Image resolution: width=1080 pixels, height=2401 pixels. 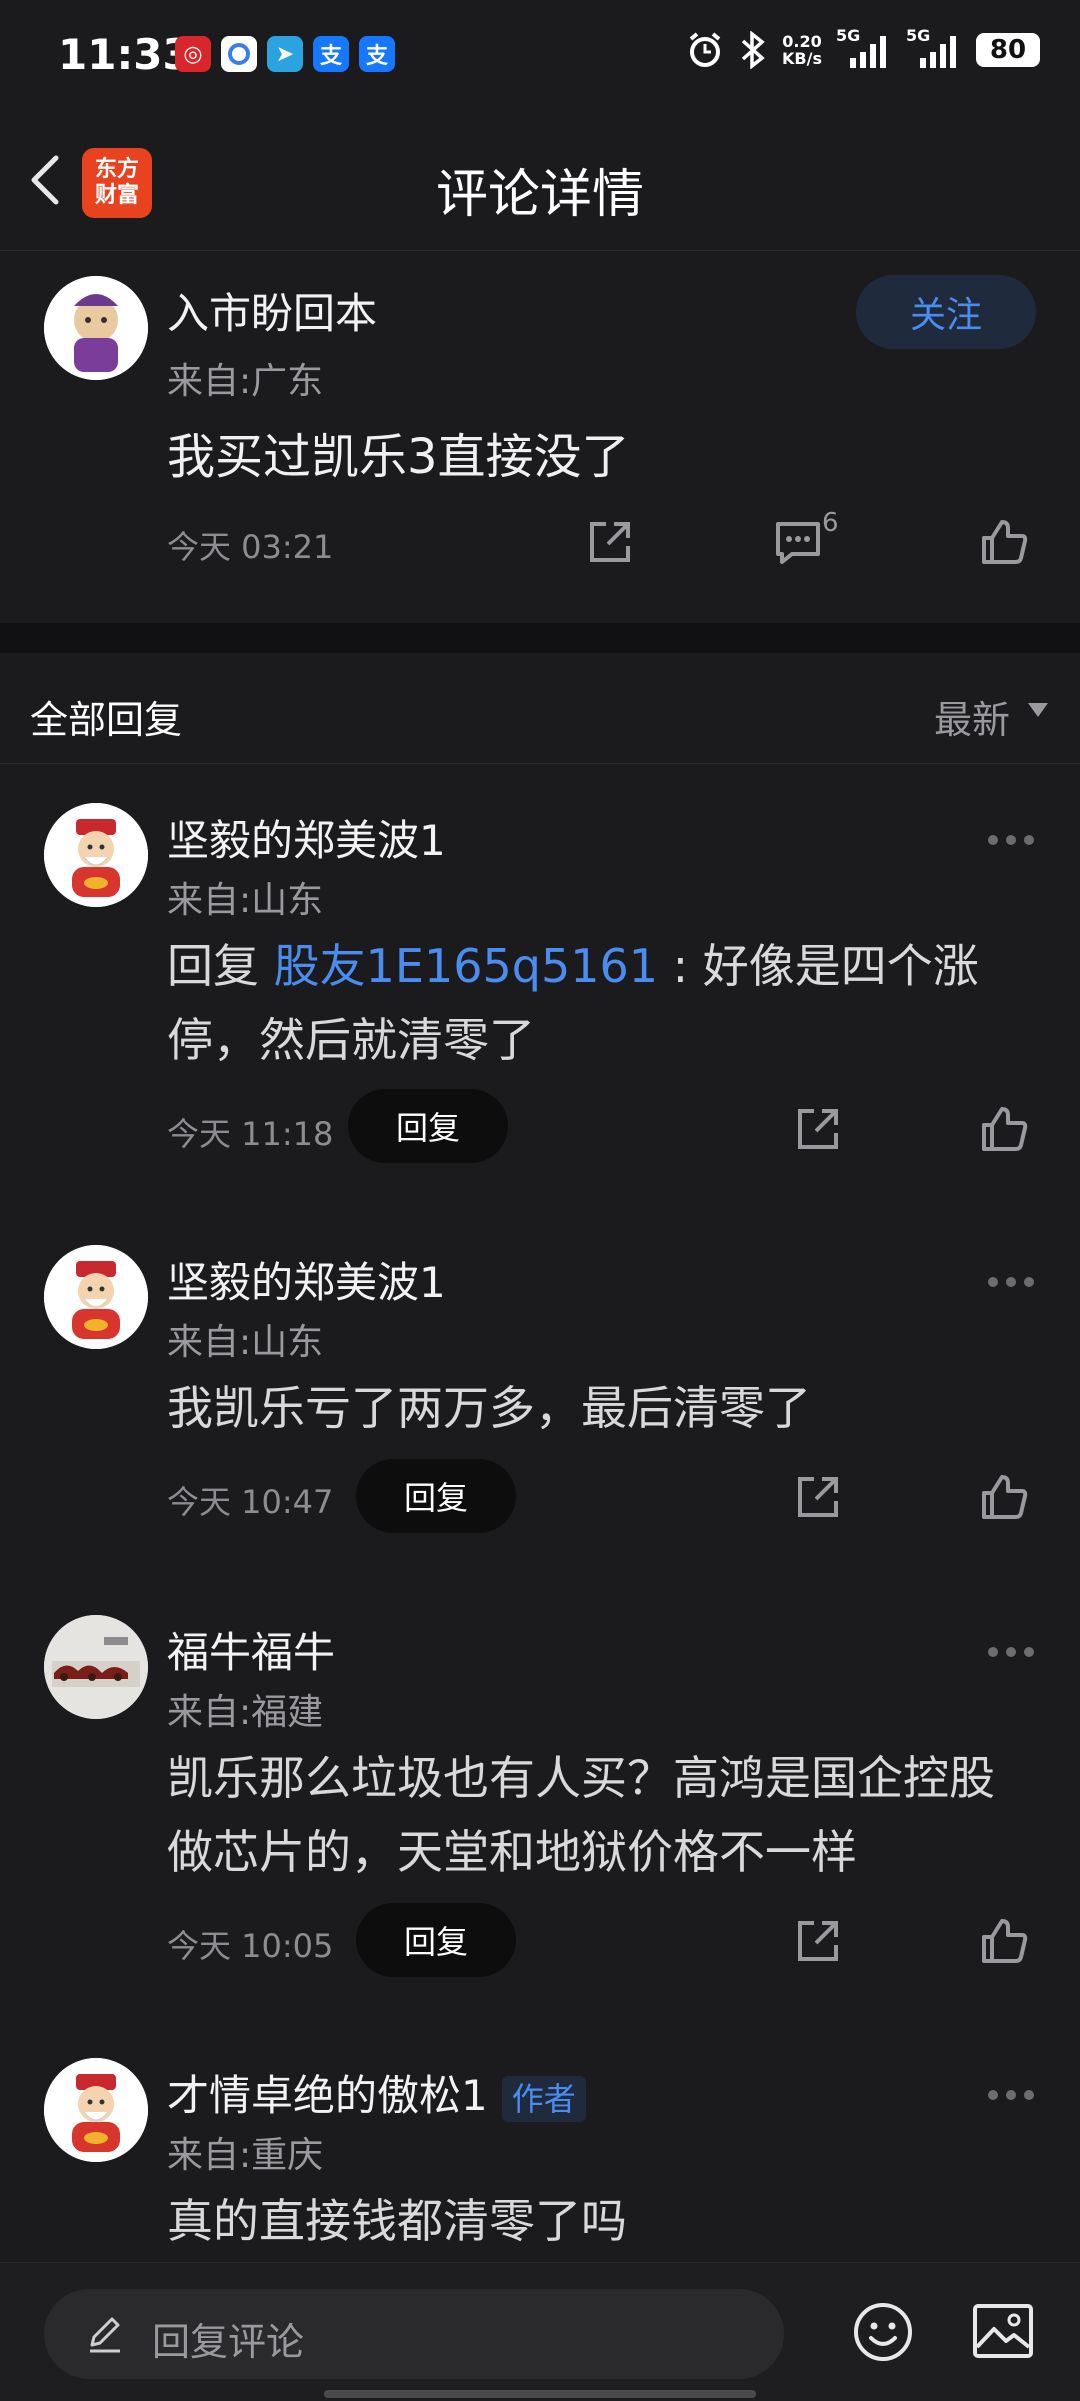 What do you see at coordinates (802, 58) in the screenshot?
I see `net-speed-unit: KB/s` at bounding box center [802, 58].